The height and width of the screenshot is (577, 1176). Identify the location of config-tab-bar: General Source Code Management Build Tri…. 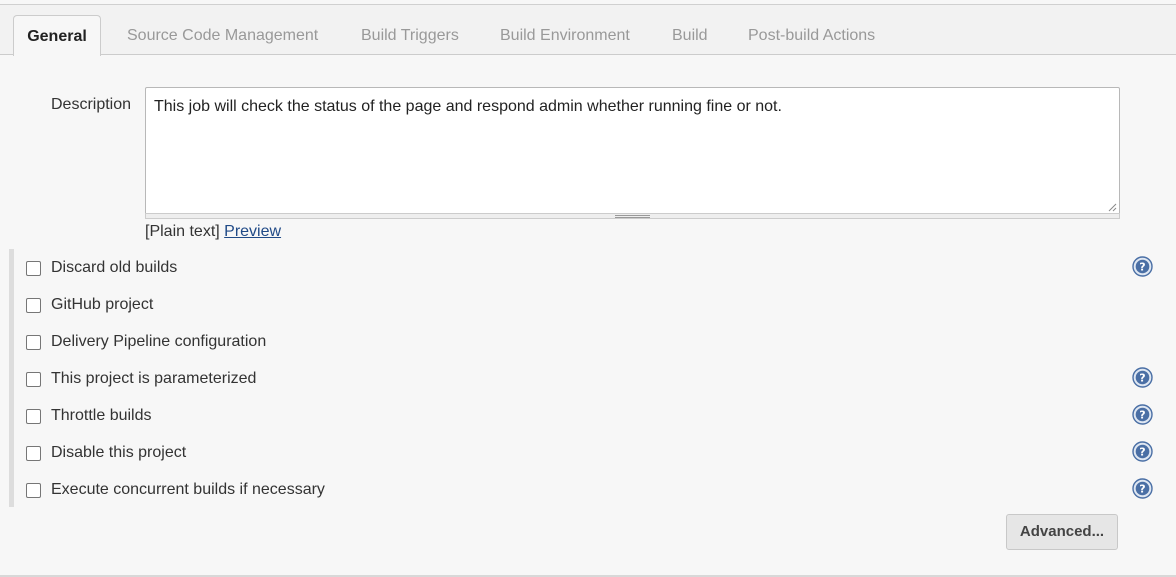
(588, 30).